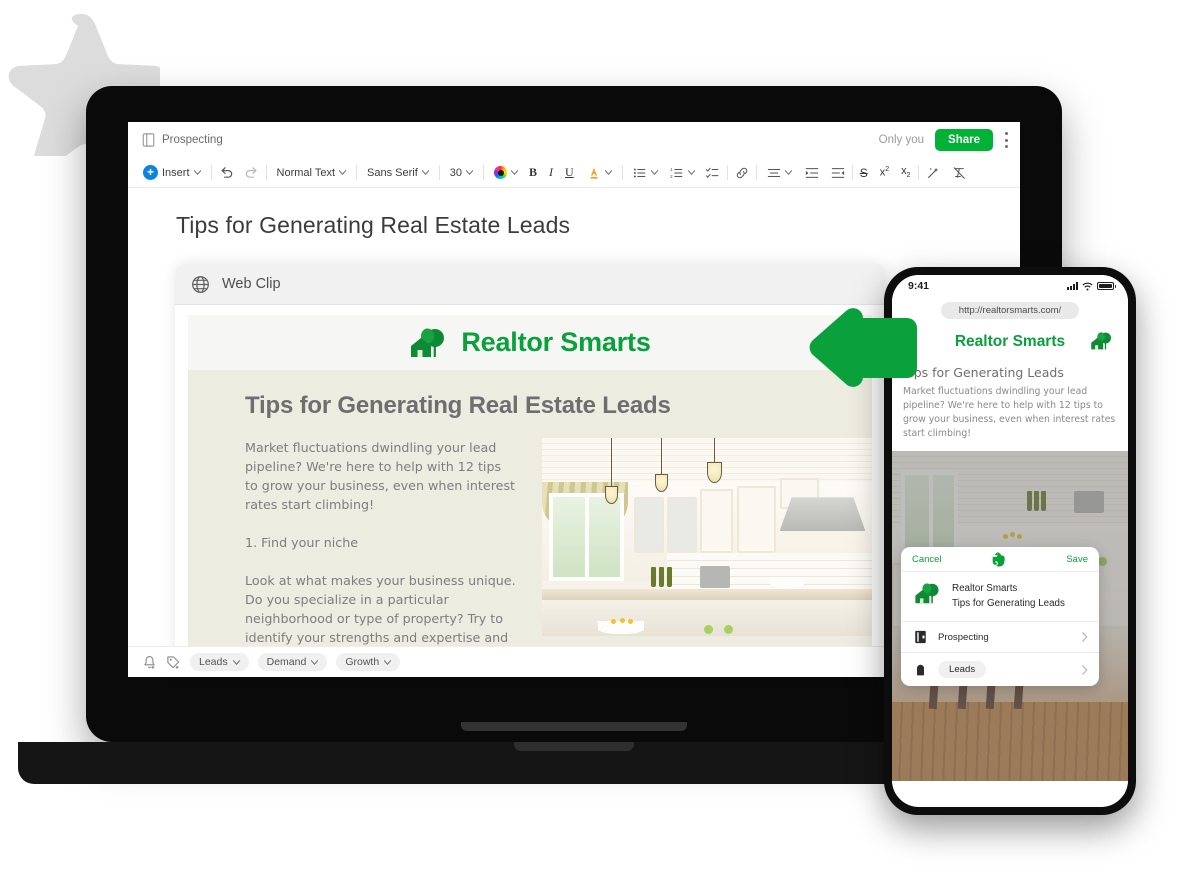 The width and height of the screenshot is (1199, 880). Describe the element at coordinates (599, 173) in the screenshot. I see `highlight-color-button` at that location.